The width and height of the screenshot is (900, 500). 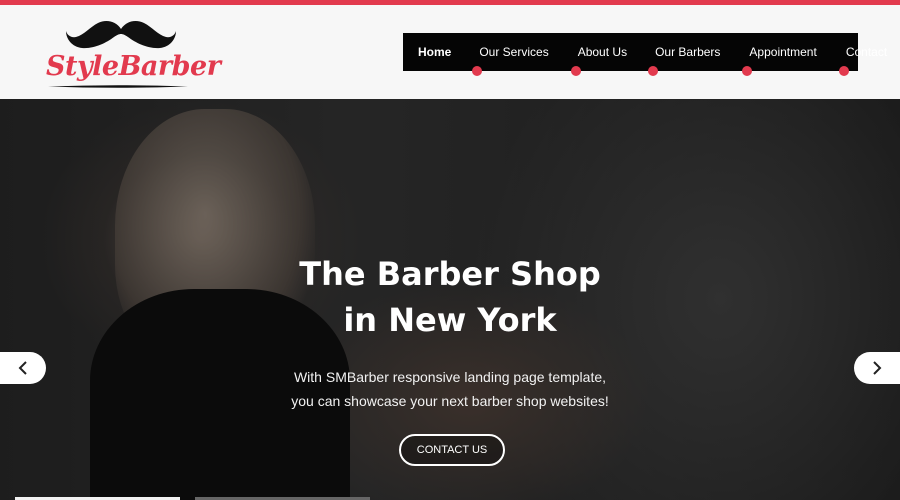 I want to click on hero-subtitle: in New York, so click(x=450, y=320).